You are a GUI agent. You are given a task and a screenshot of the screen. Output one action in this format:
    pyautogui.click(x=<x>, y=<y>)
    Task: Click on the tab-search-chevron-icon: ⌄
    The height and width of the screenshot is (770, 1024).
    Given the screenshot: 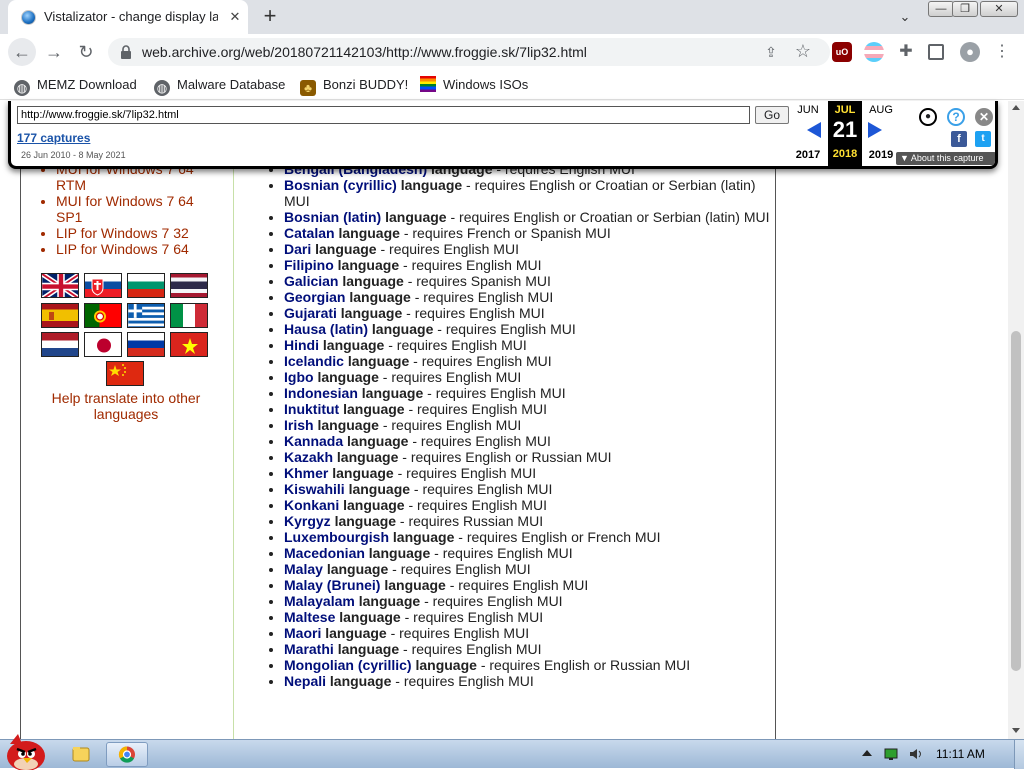 What is the action you would take?
    pyautogui.click(x=905, y=17)
    